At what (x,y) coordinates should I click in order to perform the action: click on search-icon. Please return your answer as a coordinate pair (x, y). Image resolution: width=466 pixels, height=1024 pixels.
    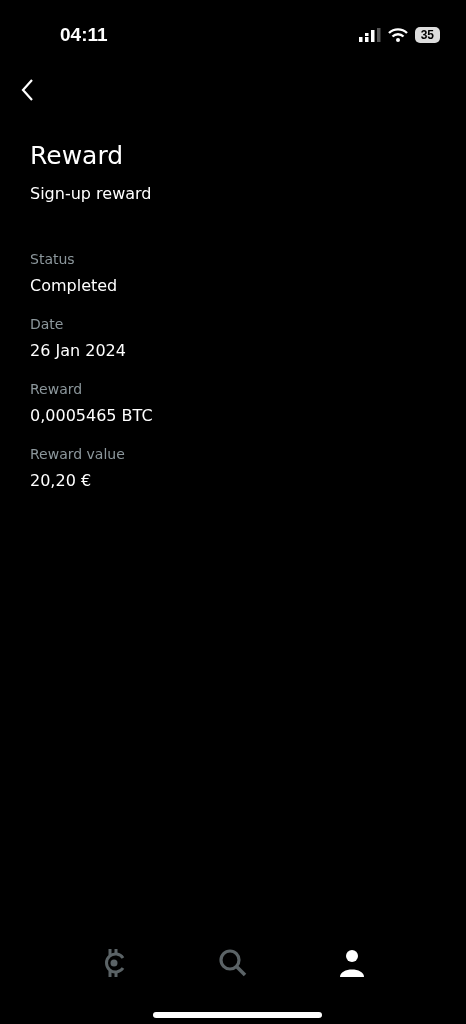
    Looking at the image, I should click on (233, 963).